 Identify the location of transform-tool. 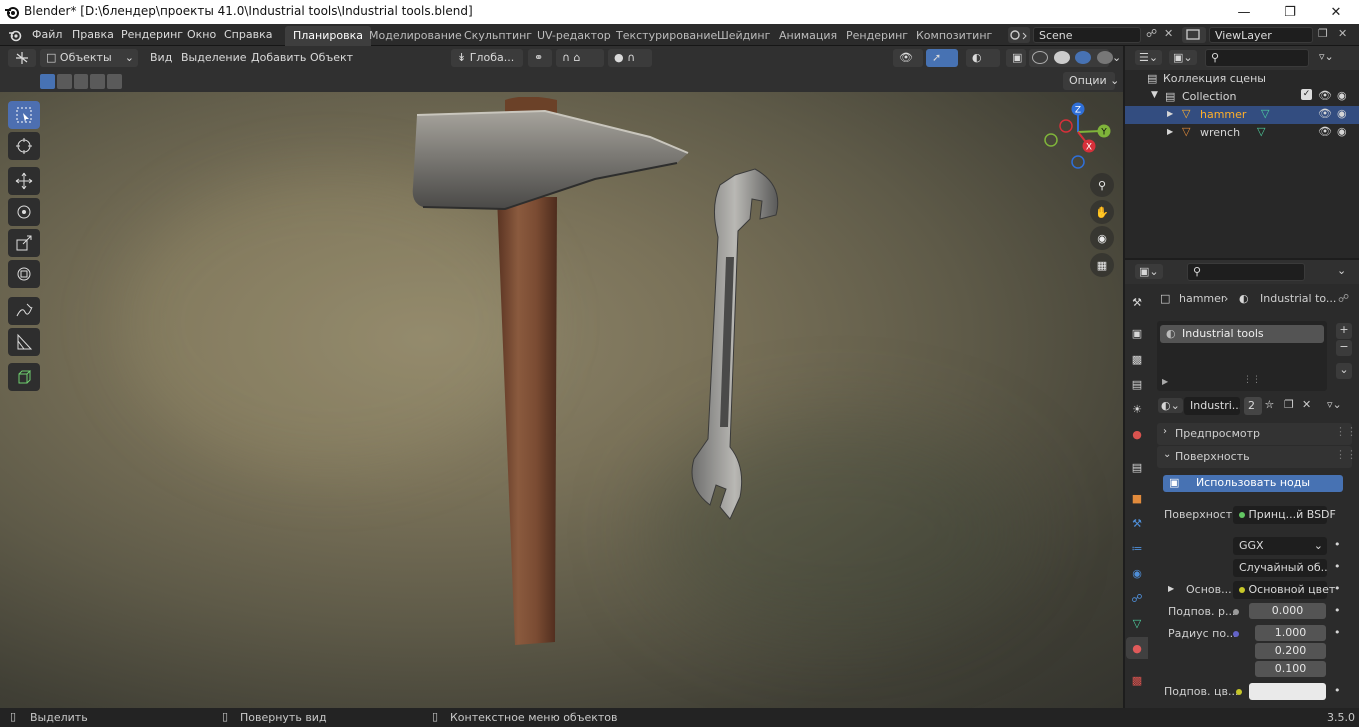
(24, 274).